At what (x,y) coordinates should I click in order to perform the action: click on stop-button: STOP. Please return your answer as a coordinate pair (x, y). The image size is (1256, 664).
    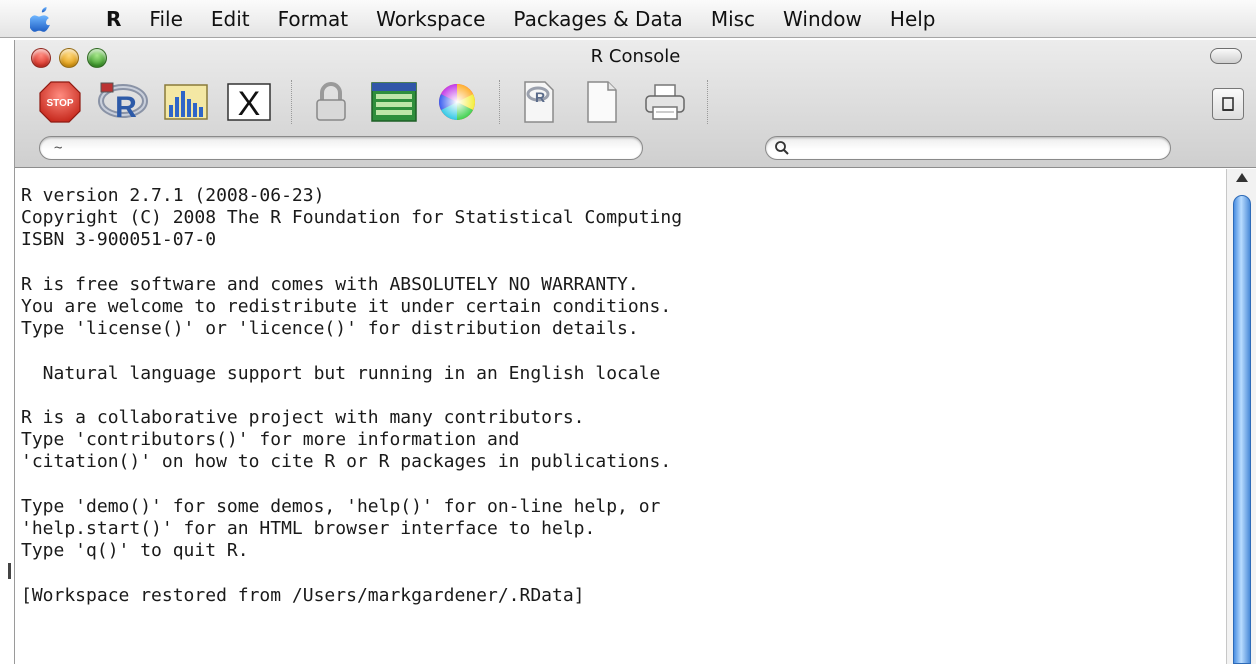
    Looking at the image, I should click on (60, 102).